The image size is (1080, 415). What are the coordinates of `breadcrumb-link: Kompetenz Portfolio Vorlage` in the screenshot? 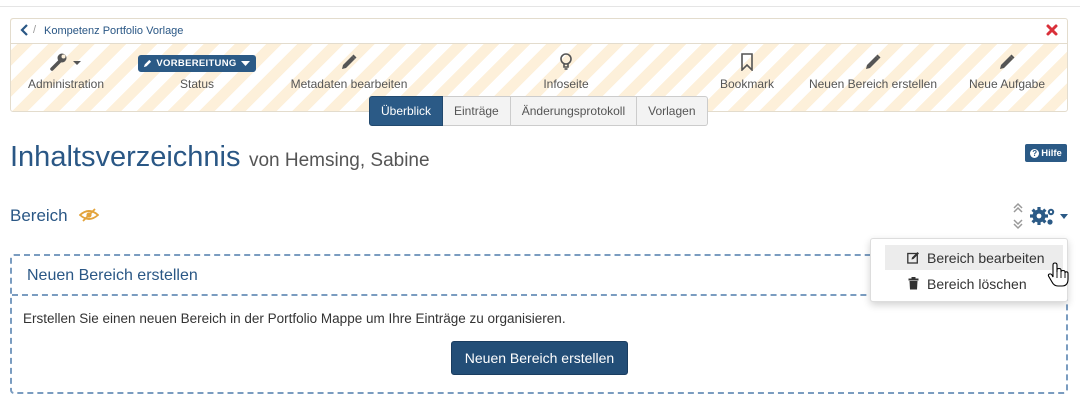 It's located at (113, 31).